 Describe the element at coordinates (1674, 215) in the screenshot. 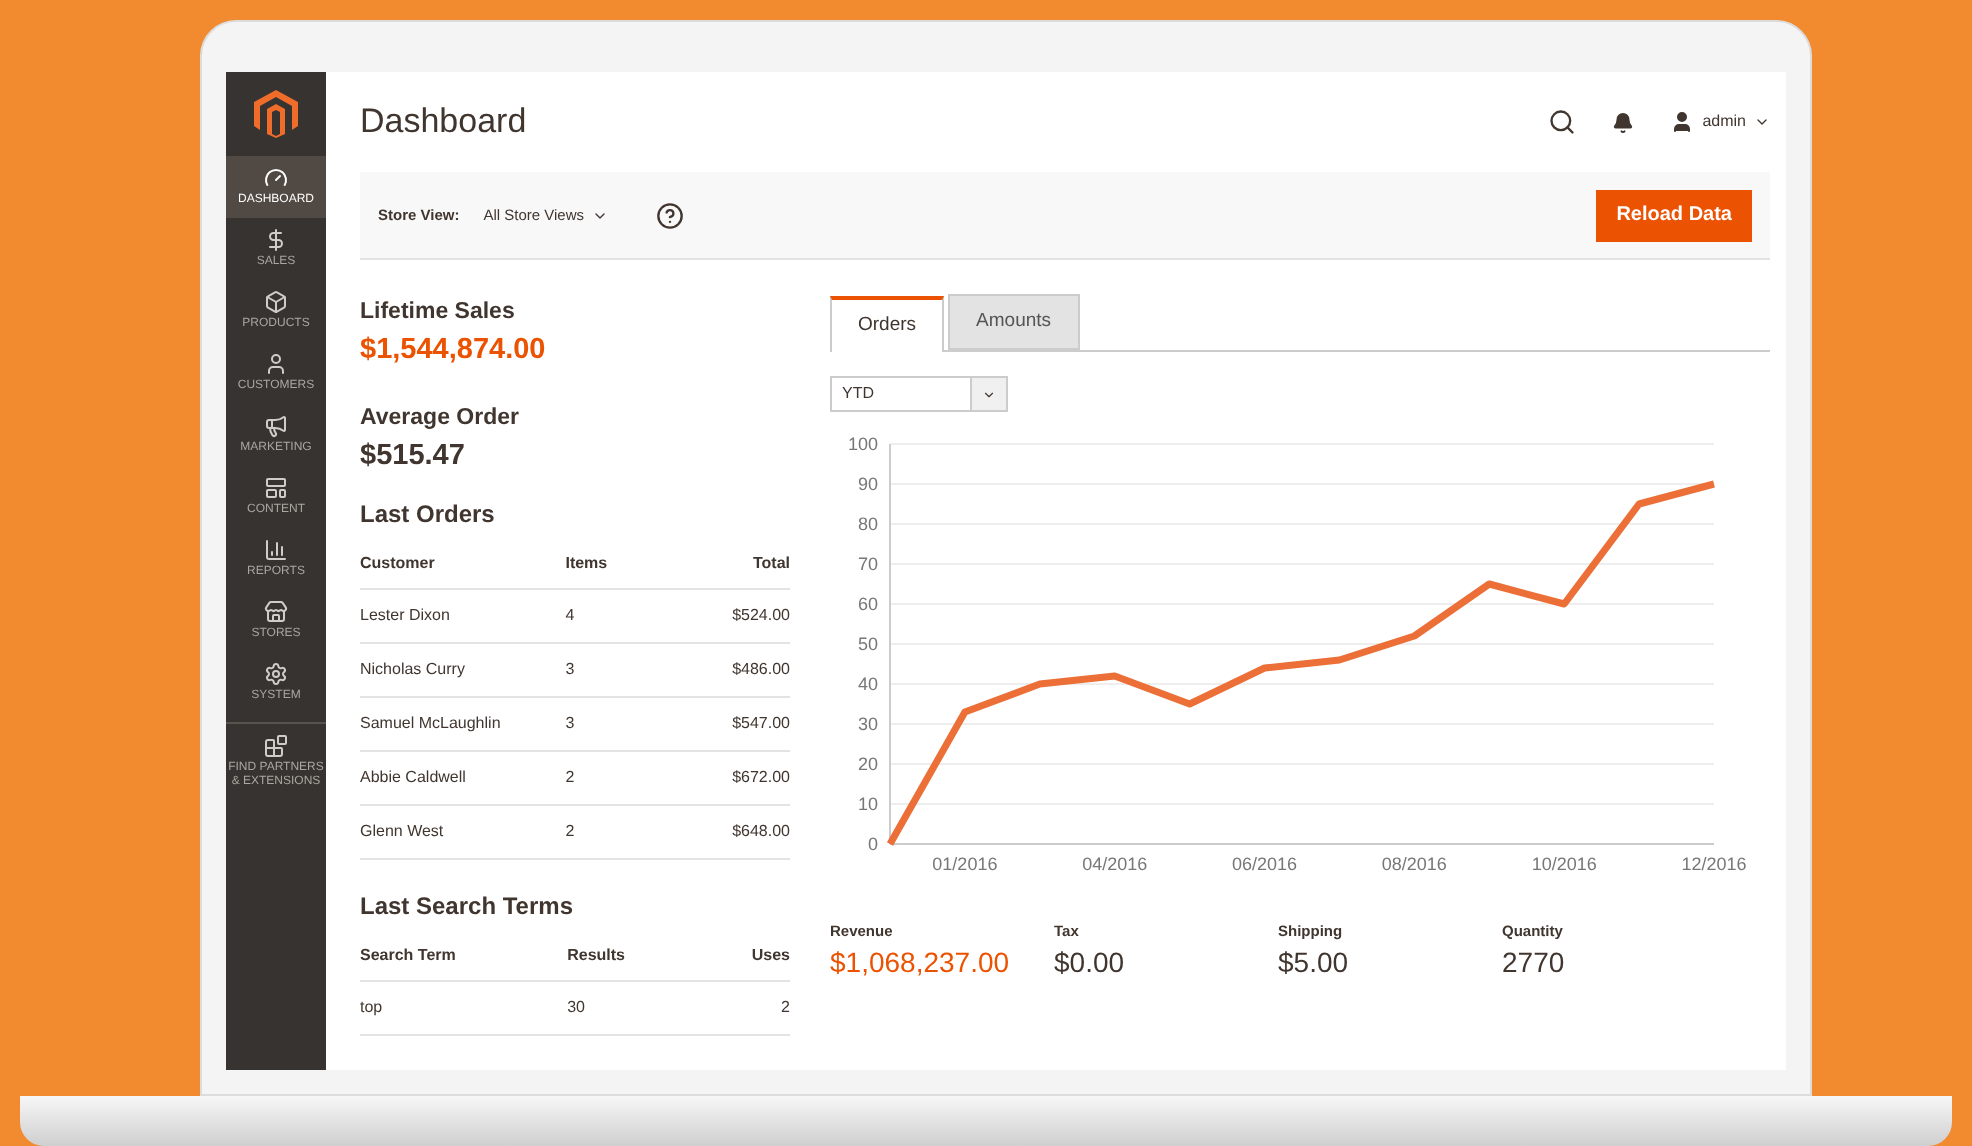

I see `reload-data-button: Reload Data` at that location.